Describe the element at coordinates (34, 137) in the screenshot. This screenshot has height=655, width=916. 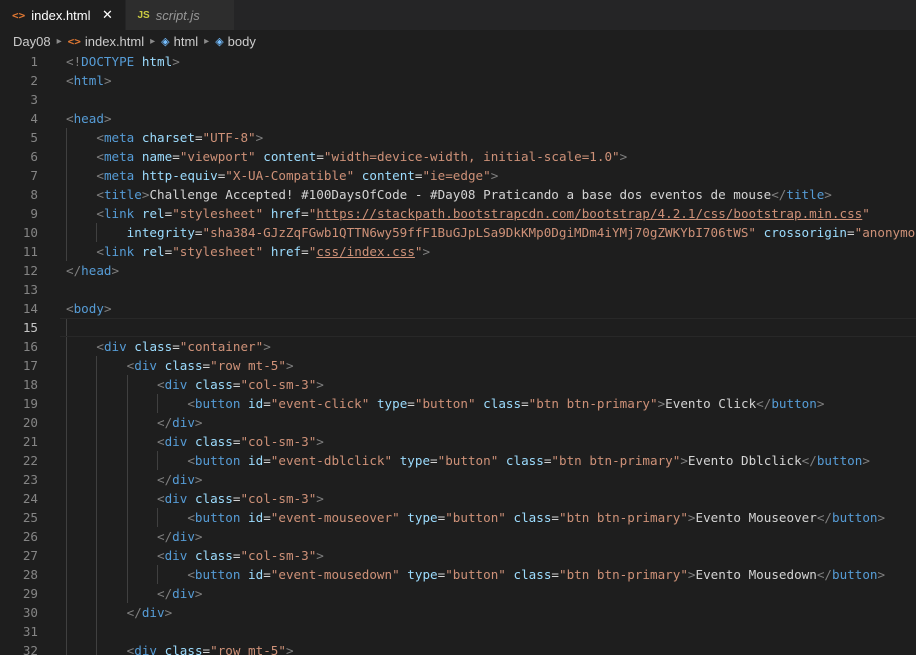
I see `line-number: 5` at that location.